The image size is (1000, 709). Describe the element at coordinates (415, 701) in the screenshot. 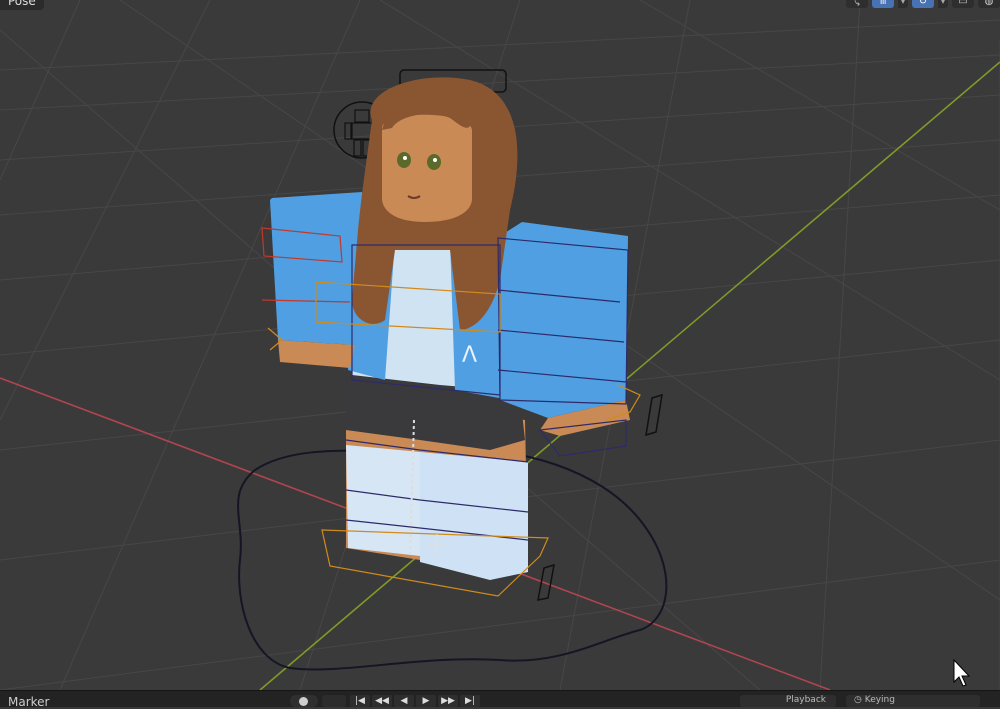

I see `transport-controls: |◀ ◀◀ ◀ ▶ ▶▶ ▶|` at that location.